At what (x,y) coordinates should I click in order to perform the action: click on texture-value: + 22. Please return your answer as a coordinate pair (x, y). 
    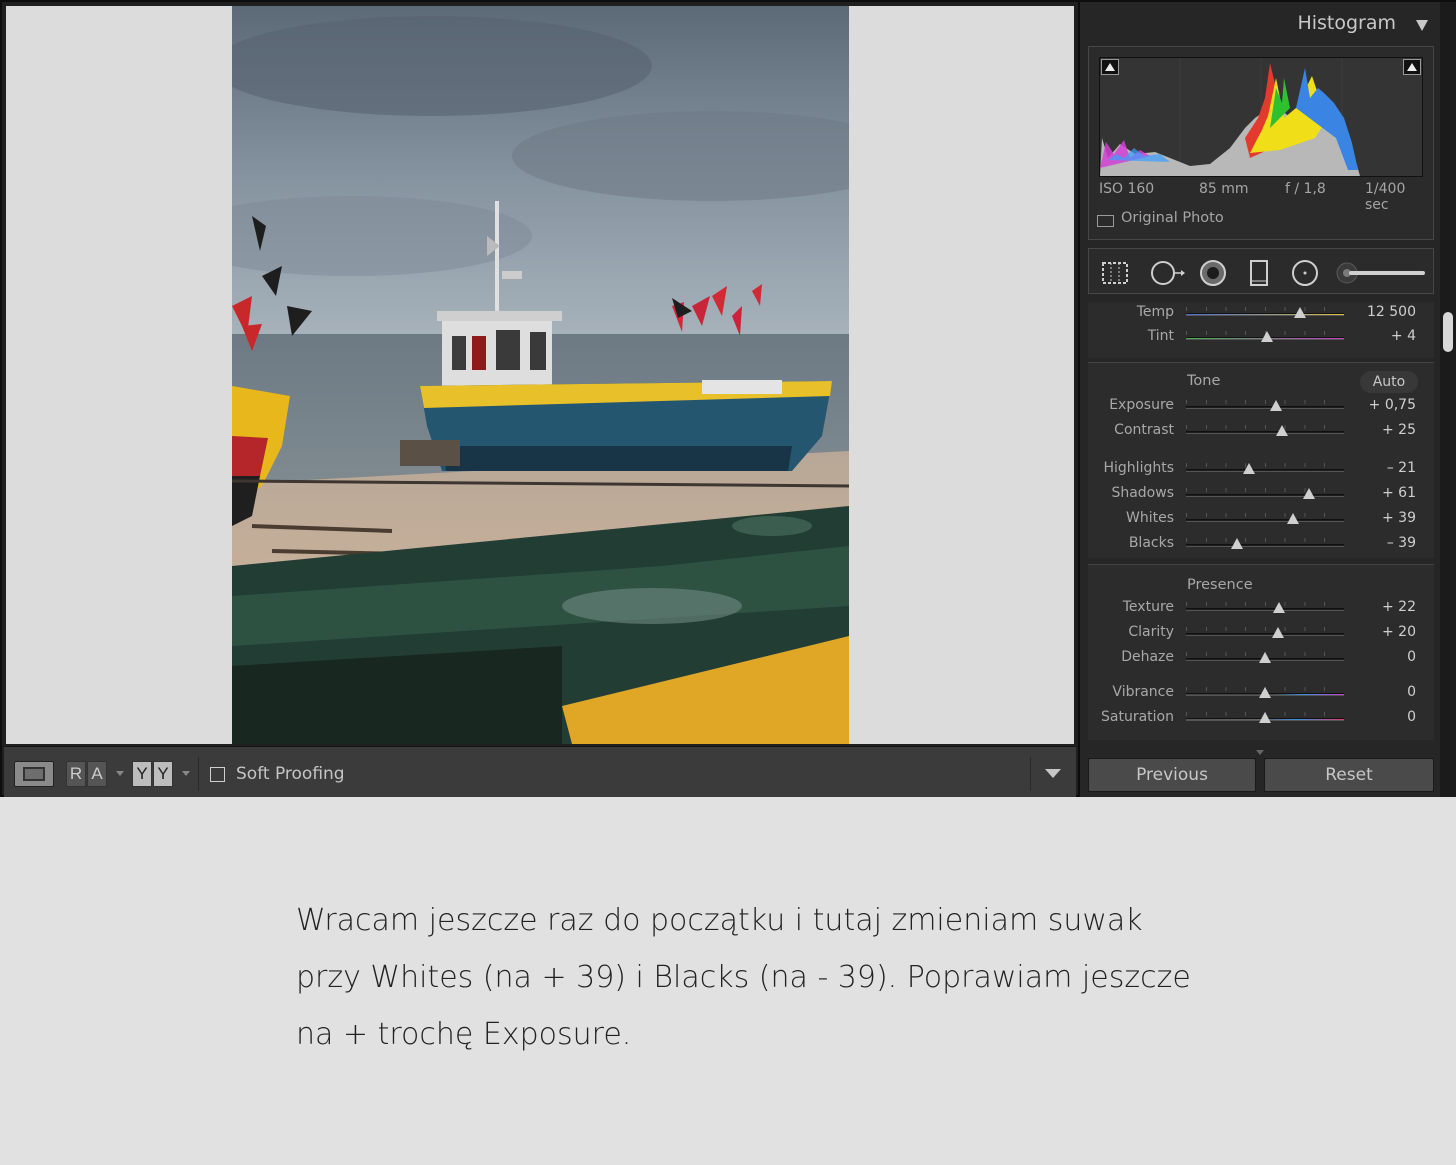
    Looking at the image, I should click on (1399, 607).